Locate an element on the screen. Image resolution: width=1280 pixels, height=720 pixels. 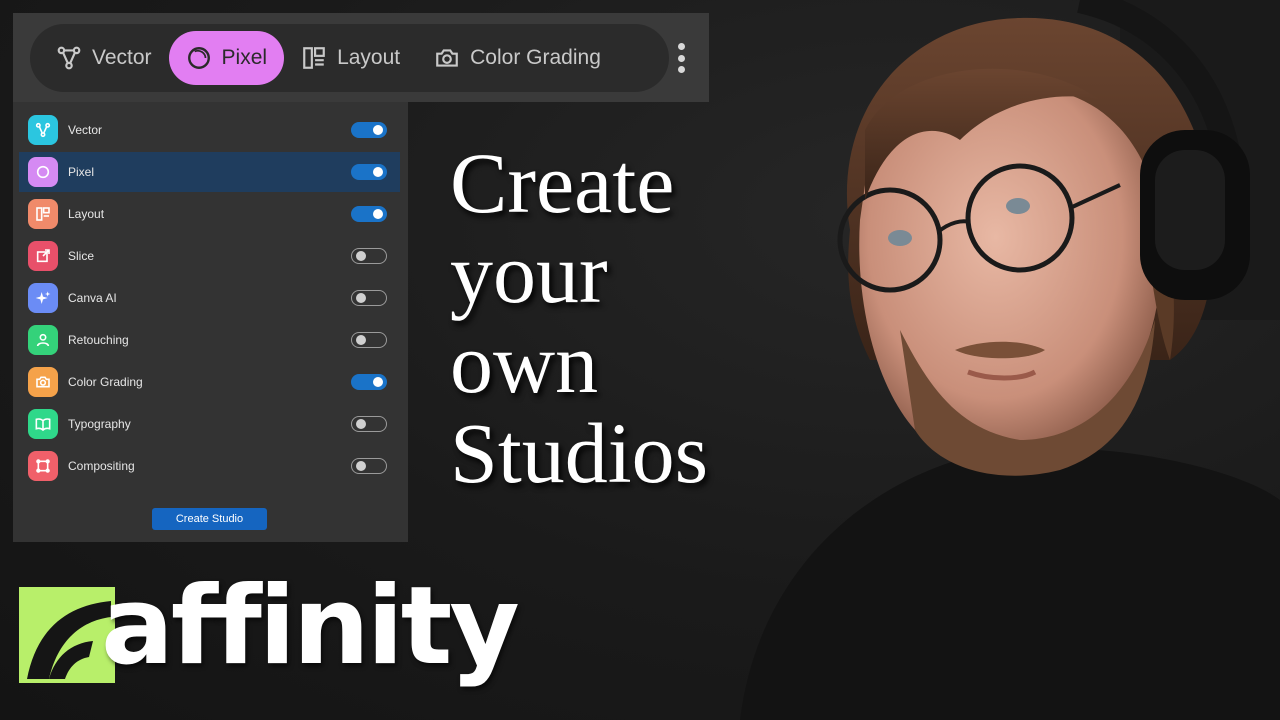
toggle-pixel is located at coordinates (369, 172).